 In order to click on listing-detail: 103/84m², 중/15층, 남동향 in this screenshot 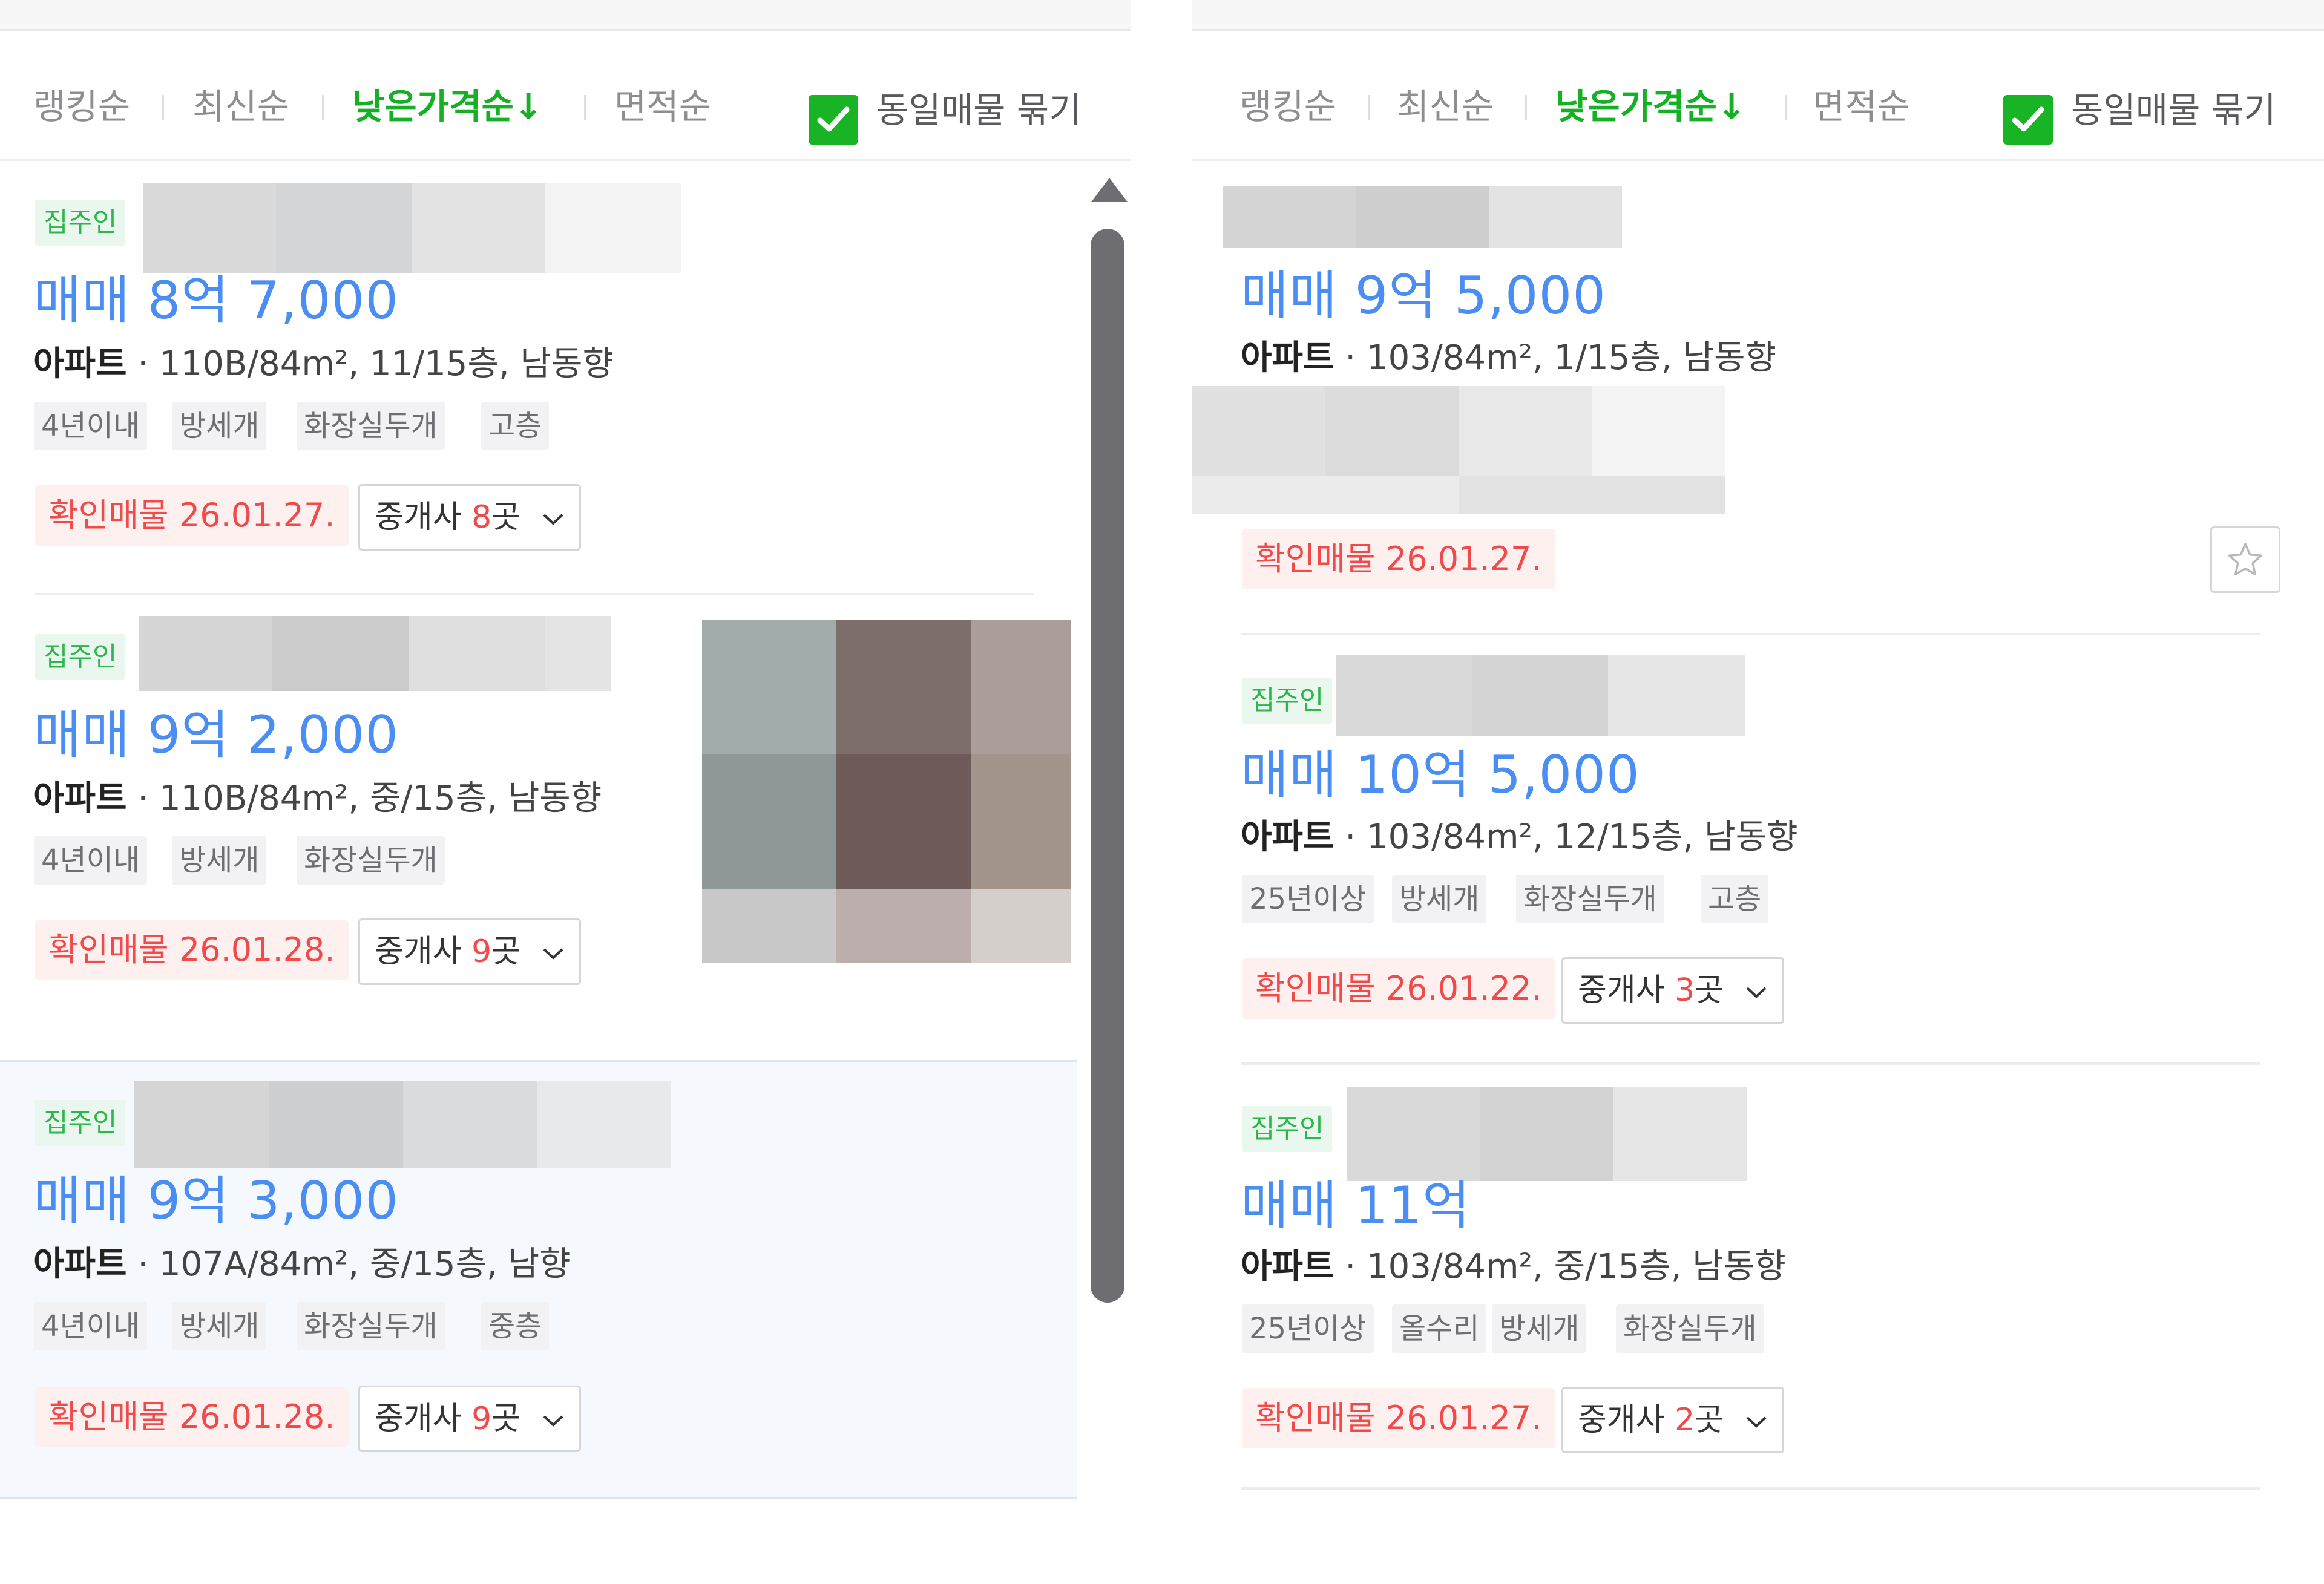, I will do `click(1576, 1266)`.